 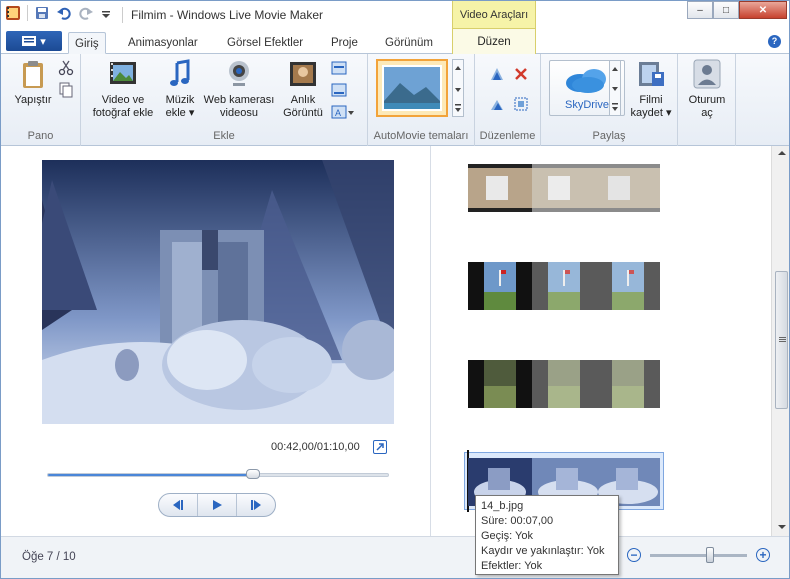 I want to click on snapshot-line-2: Görüntü, so click(x=303, y=113).